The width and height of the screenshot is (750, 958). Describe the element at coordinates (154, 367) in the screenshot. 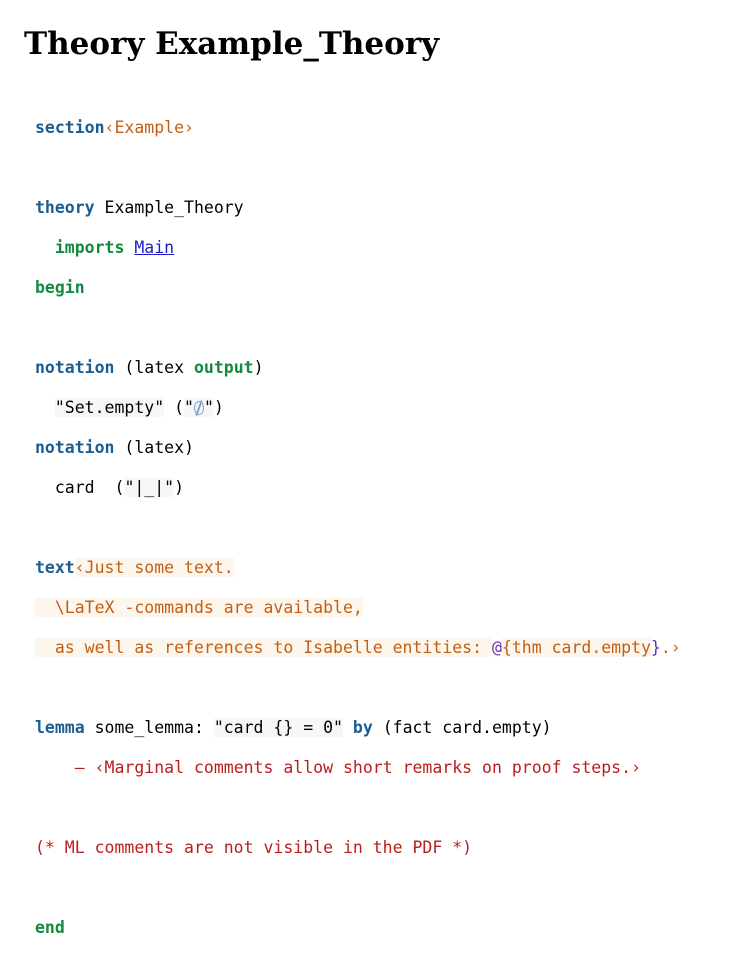

I see `notation-mode-open: (latex` at that location.